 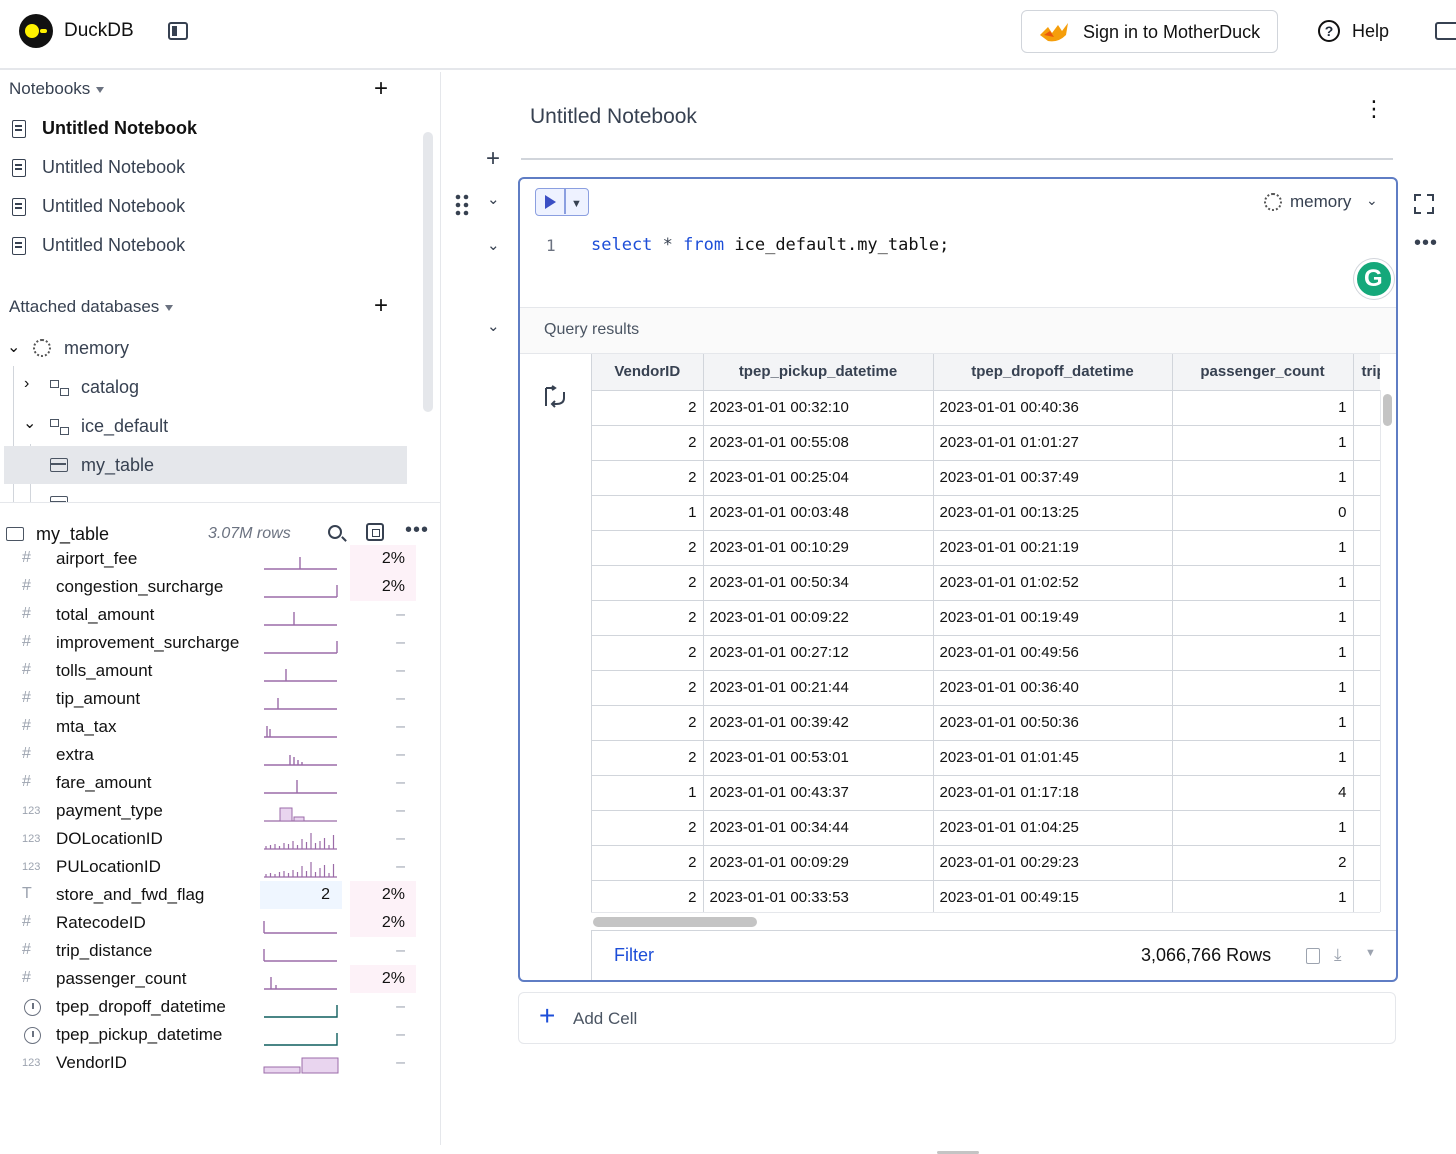 I want to click on column-header: tpep_dropoff_datetime, so click(x=1053, y=372).